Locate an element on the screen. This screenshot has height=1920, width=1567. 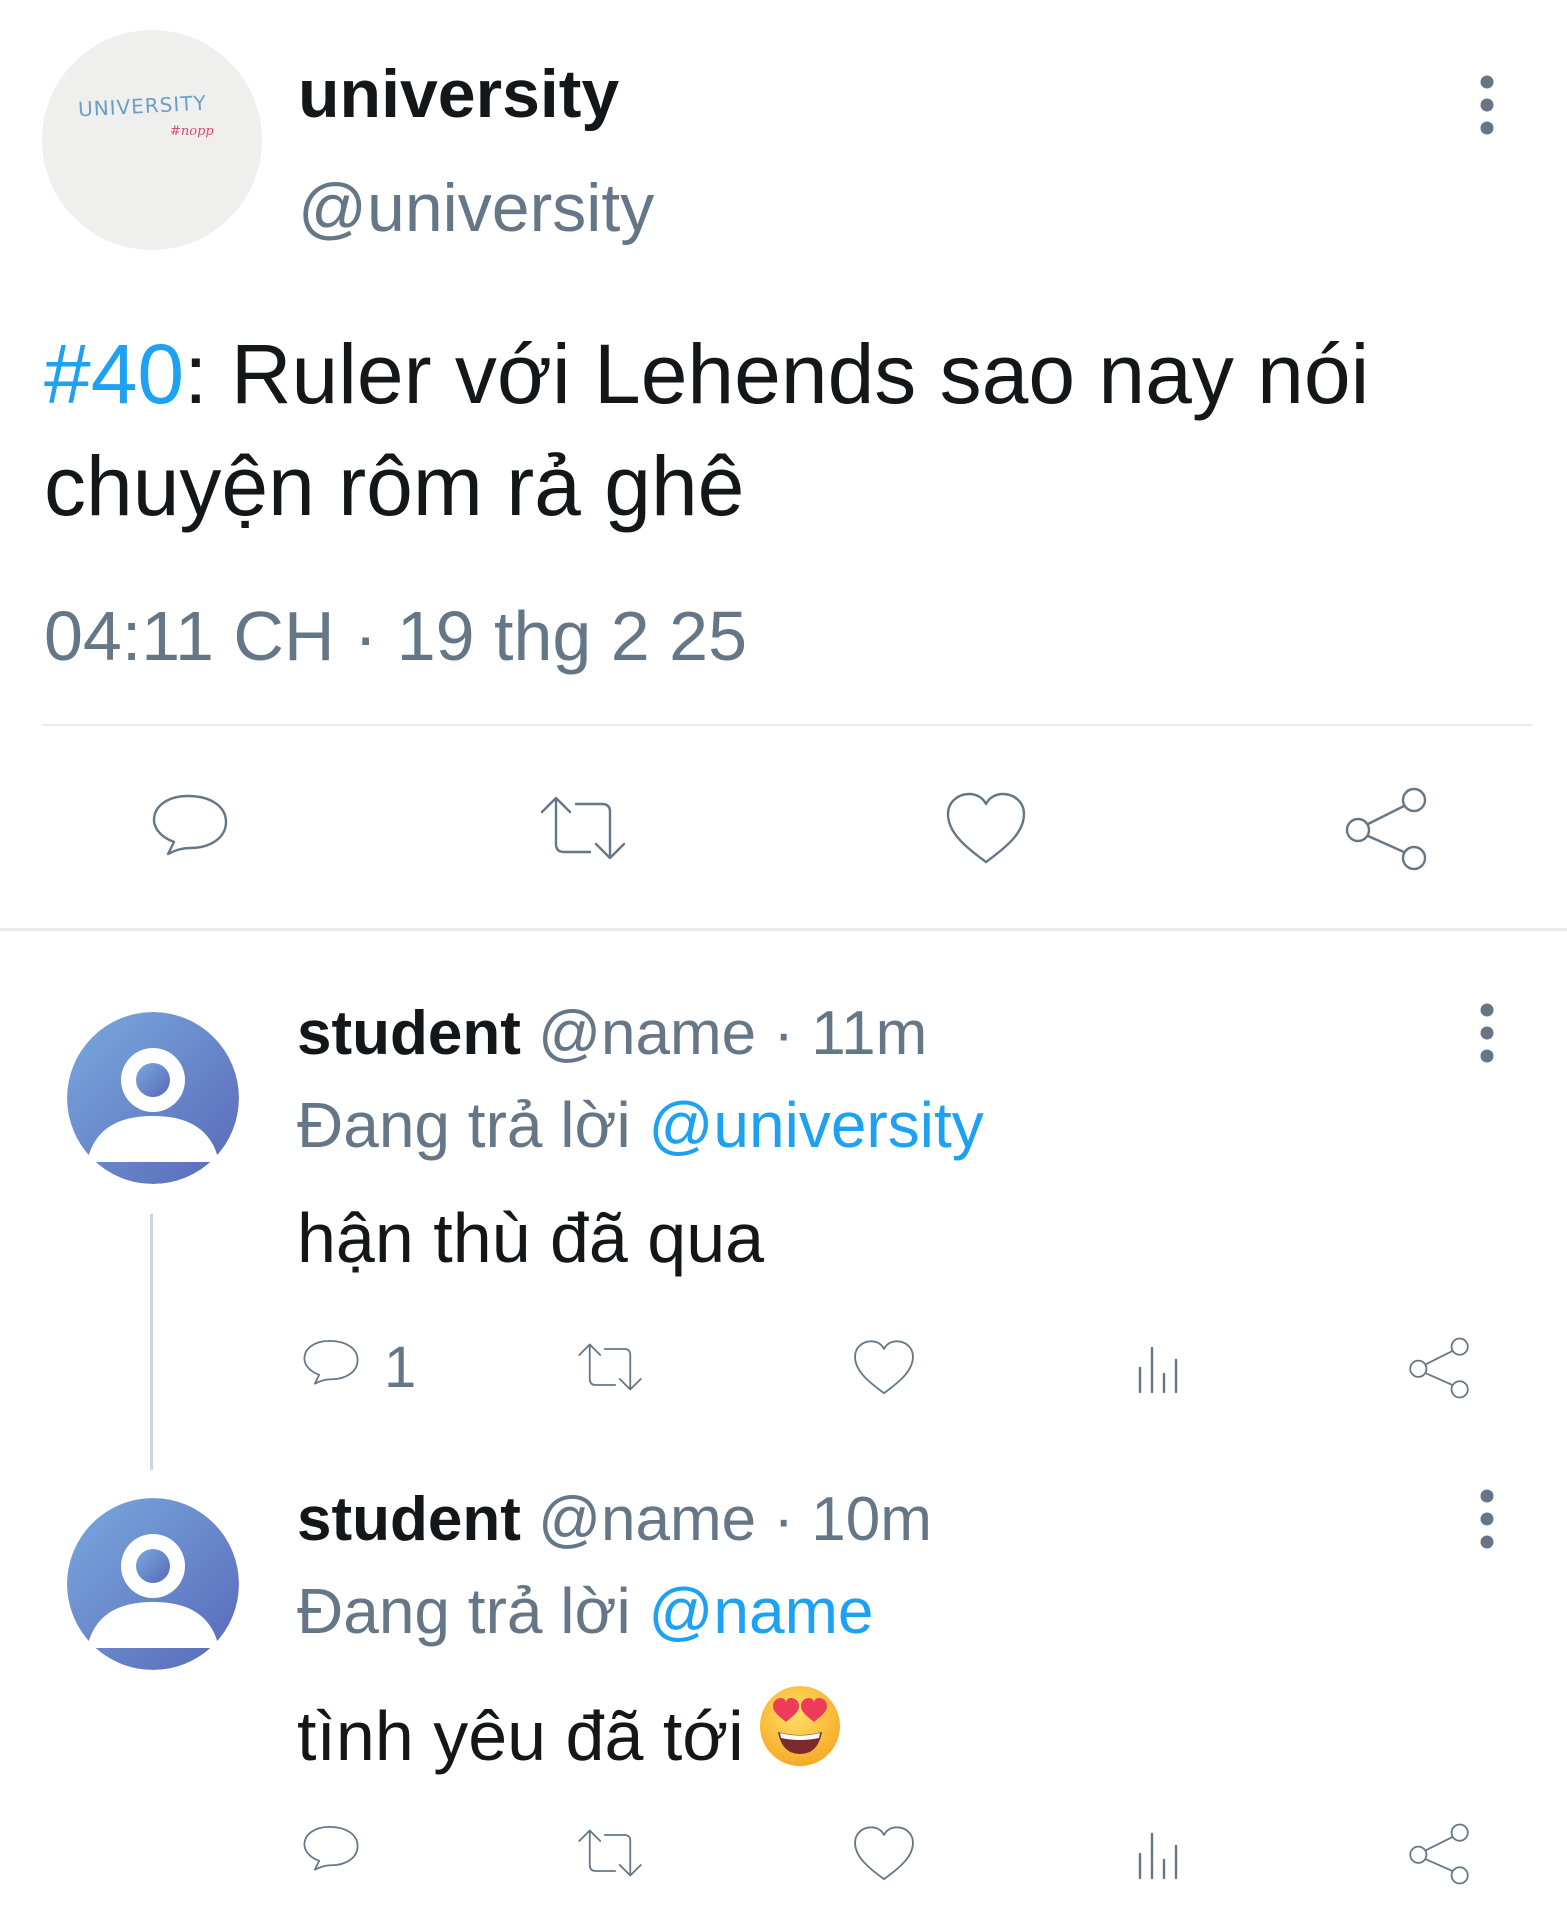
replying-to-line: Đang trả lời @university is located at coordinates (640, 1125).